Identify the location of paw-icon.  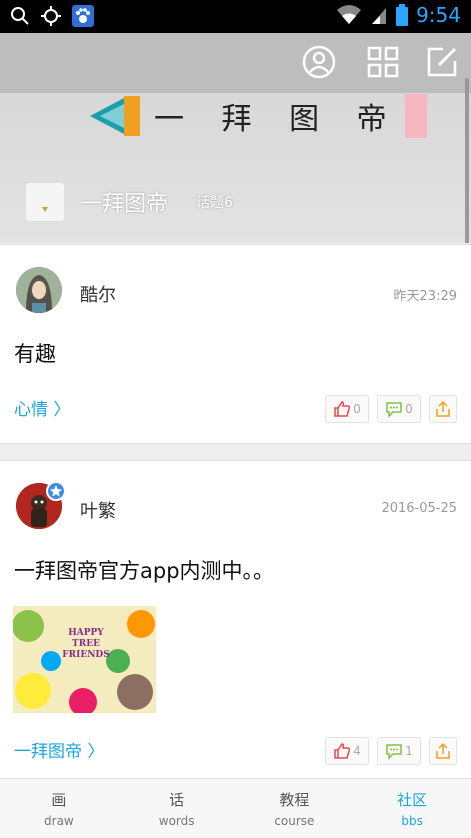
(83, 16).